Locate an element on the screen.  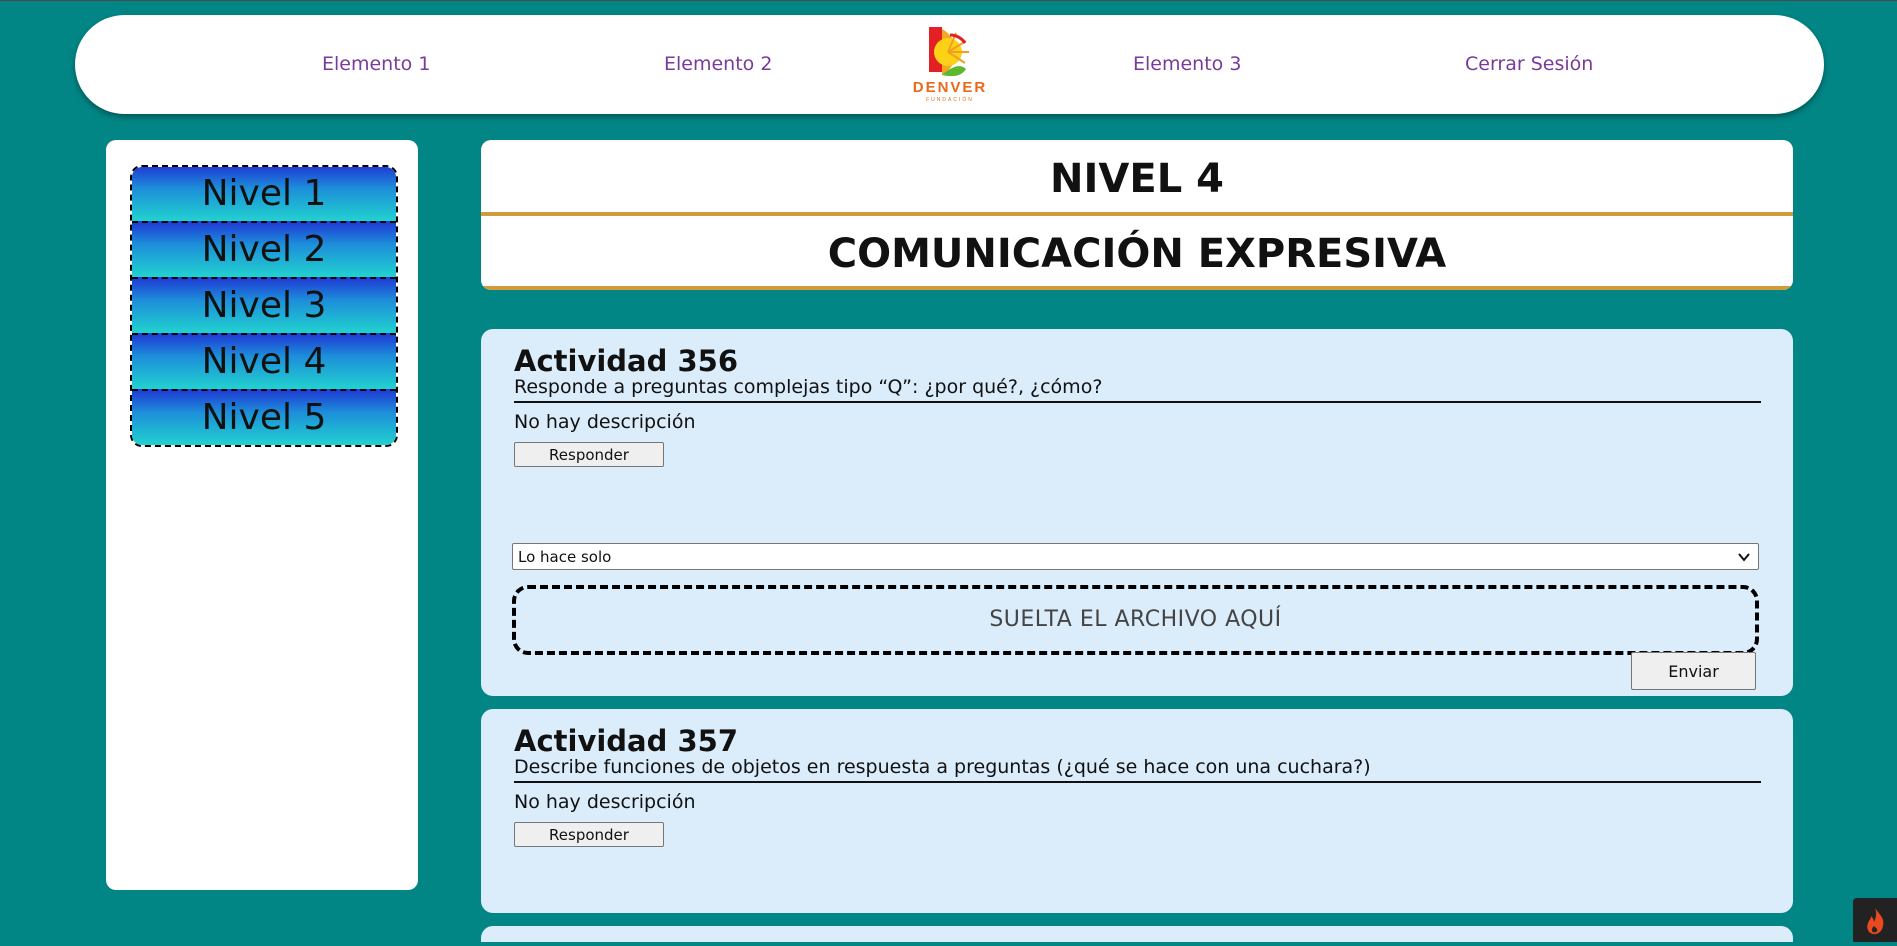
nav-item-elemento-2: Elemento 2 is located at coordinates (718, 64).